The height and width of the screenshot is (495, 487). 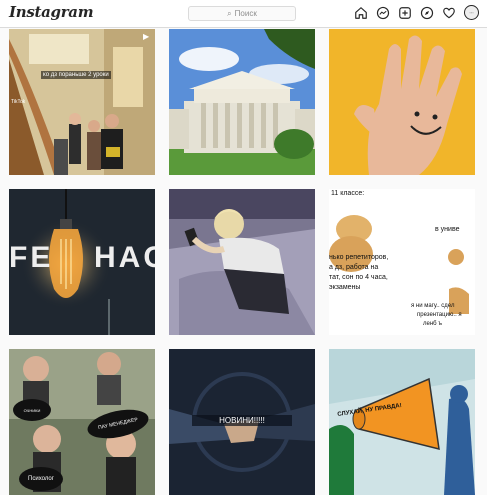 I want to click on meme-right-line: я ни магу.. сдел, so click(x=433, y=306).